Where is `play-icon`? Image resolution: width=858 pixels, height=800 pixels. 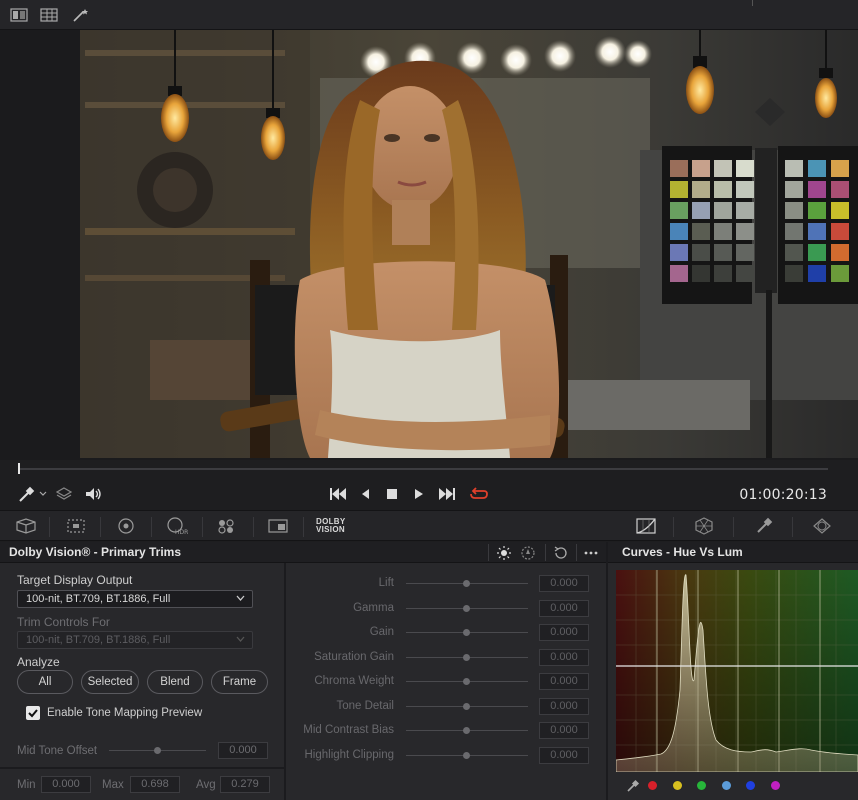 play-icon is located at coordinates (419, 494).